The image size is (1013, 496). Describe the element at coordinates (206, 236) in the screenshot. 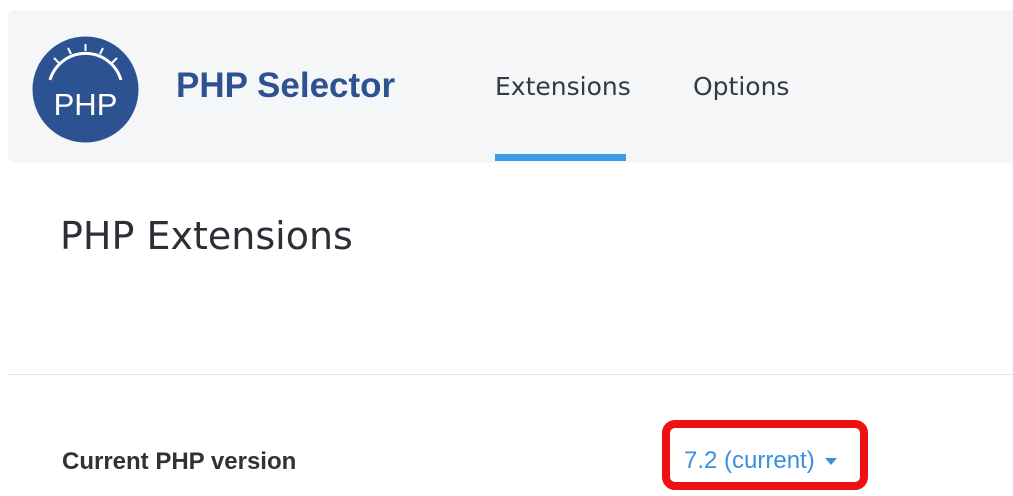

I see `page-title: PHP Extensions` at that location.